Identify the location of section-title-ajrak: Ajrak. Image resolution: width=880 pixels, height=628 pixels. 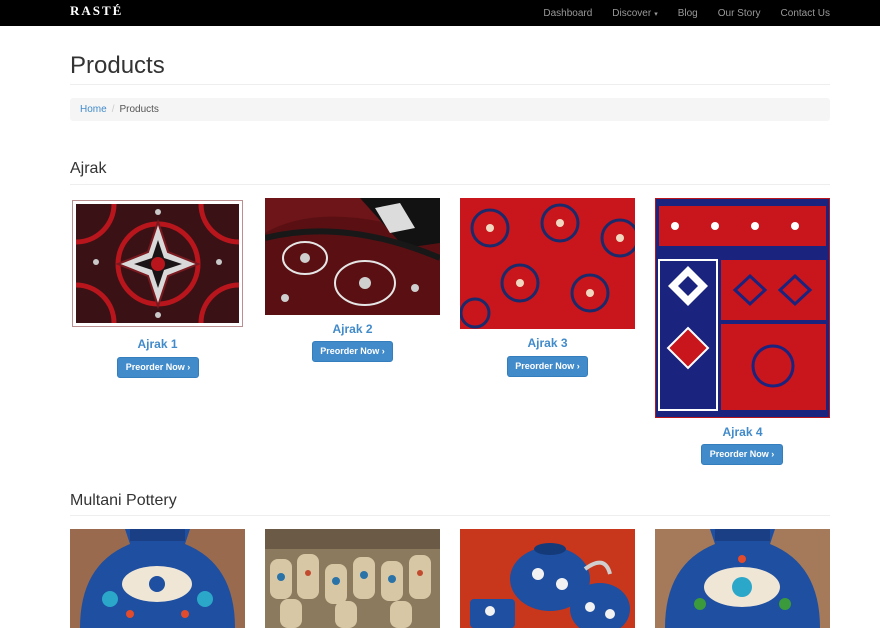
(88, 168).